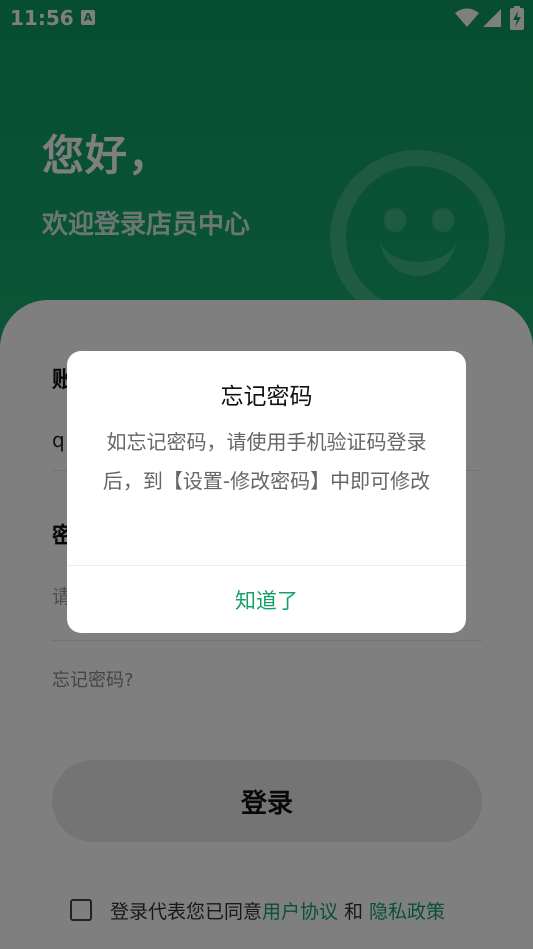 Image resolution: width=533 pixels, height=949 pixels. What do you see at coordinates (266, 599) in the screenshot?
I see `dialog-confirm-button: 知道了` at bounding box center [266, 599].